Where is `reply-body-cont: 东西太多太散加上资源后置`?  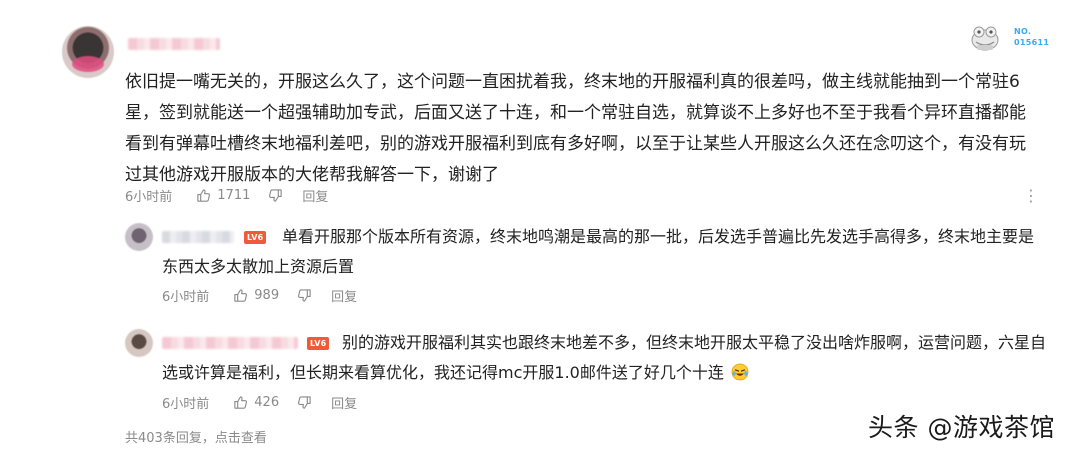 reply-body-cont: 东西太多太散加上资源后置 is located at coordinates (258, 267).